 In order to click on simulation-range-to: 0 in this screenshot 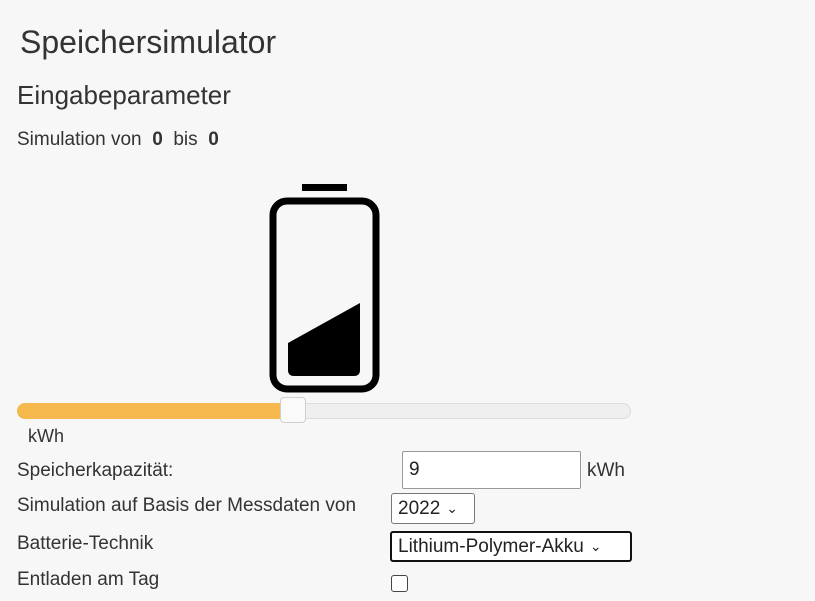, I will do `click(213, 139)`.